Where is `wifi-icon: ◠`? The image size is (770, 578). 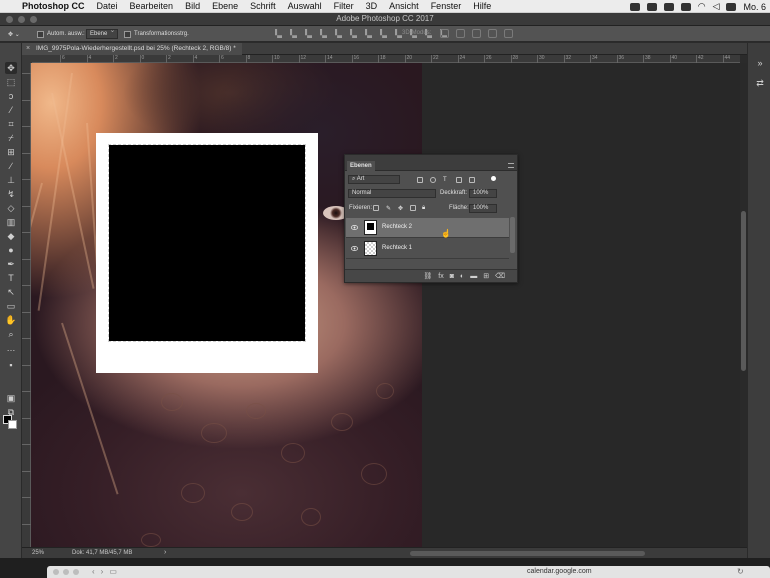 wifi-icon: ◠ is located at coordinates (702, 6).